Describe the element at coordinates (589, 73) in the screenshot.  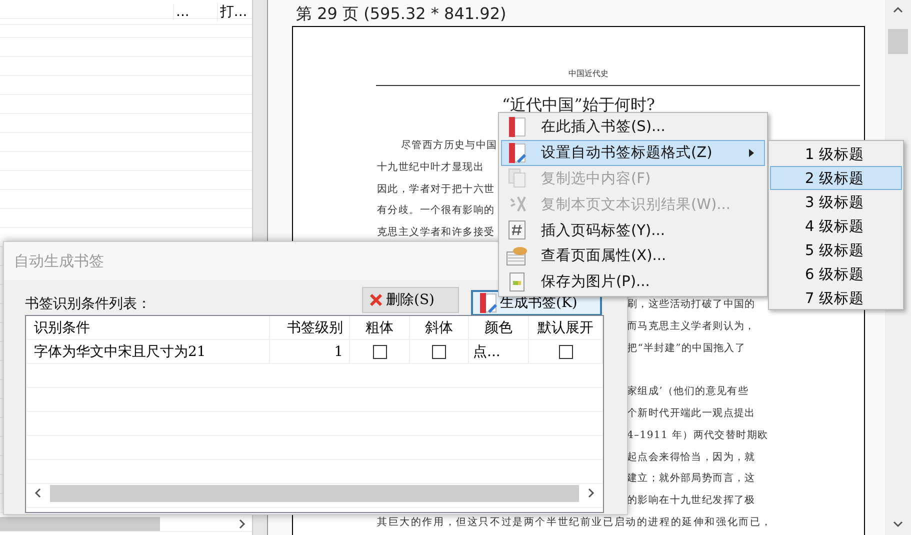
I see `page-header: 中国近代史` at that location.